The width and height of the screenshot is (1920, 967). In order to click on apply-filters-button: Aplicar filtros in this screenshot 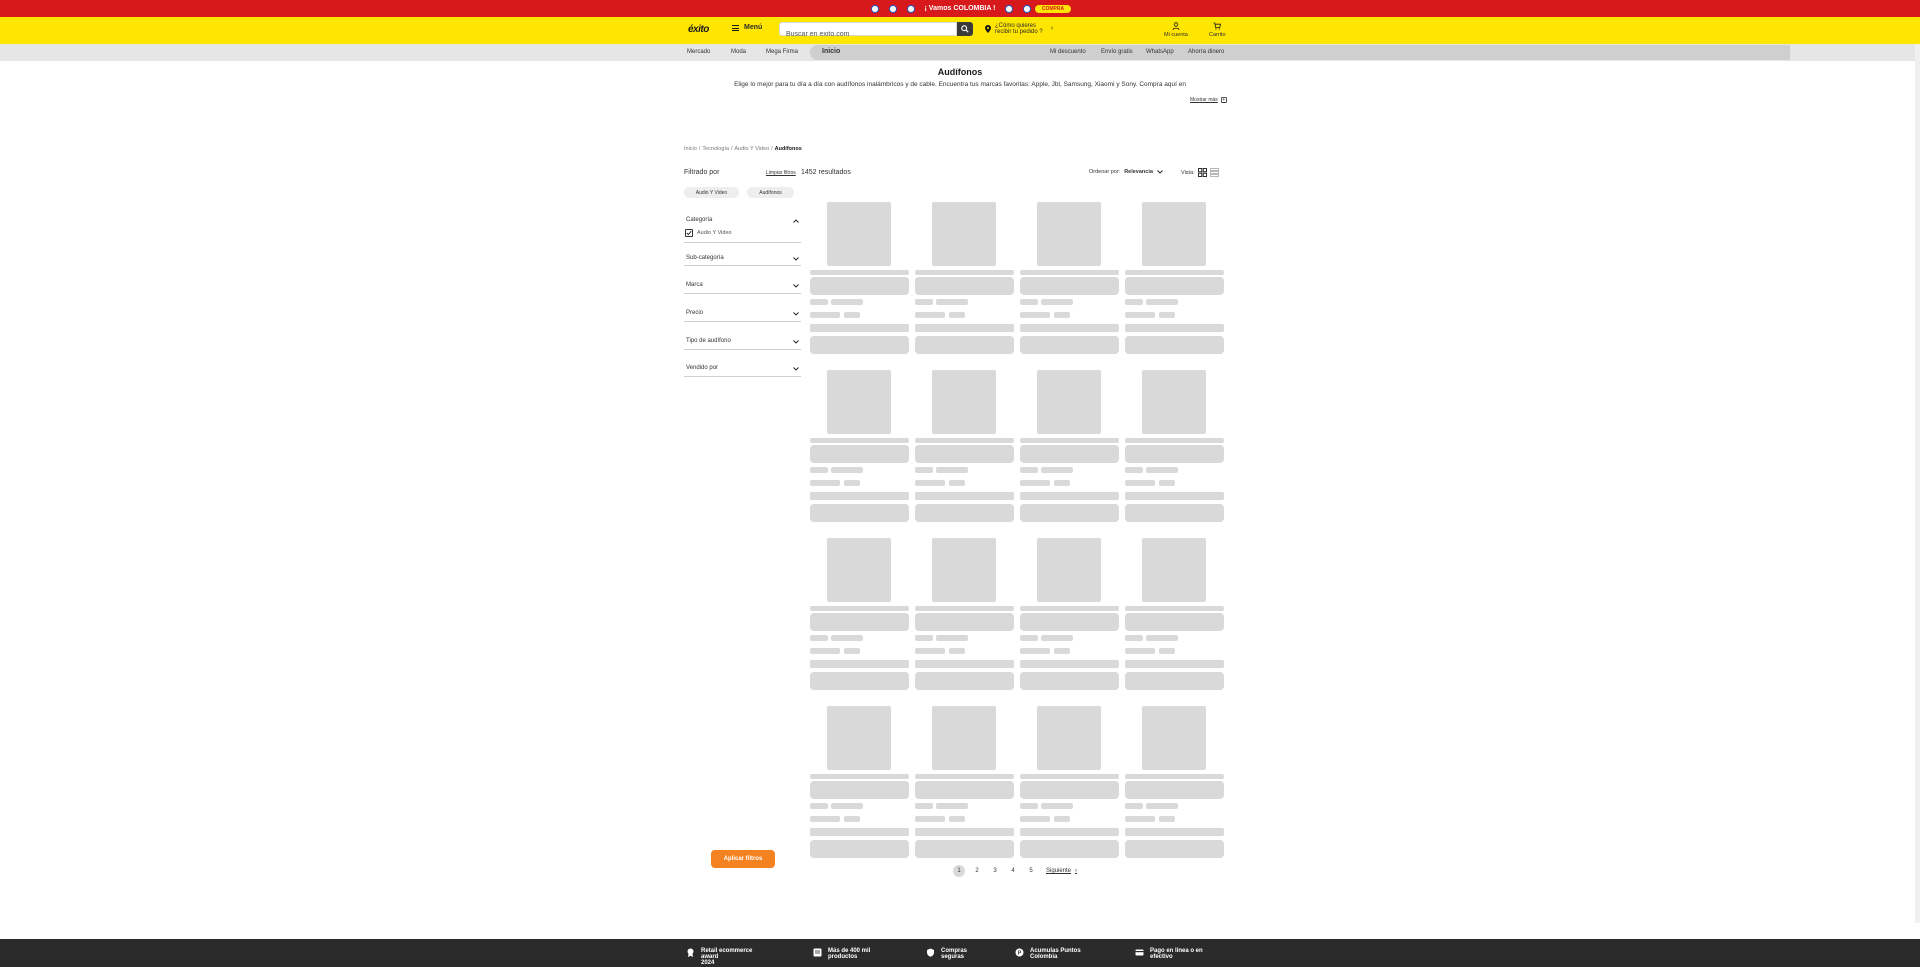, I will do `click(743, 859)`.